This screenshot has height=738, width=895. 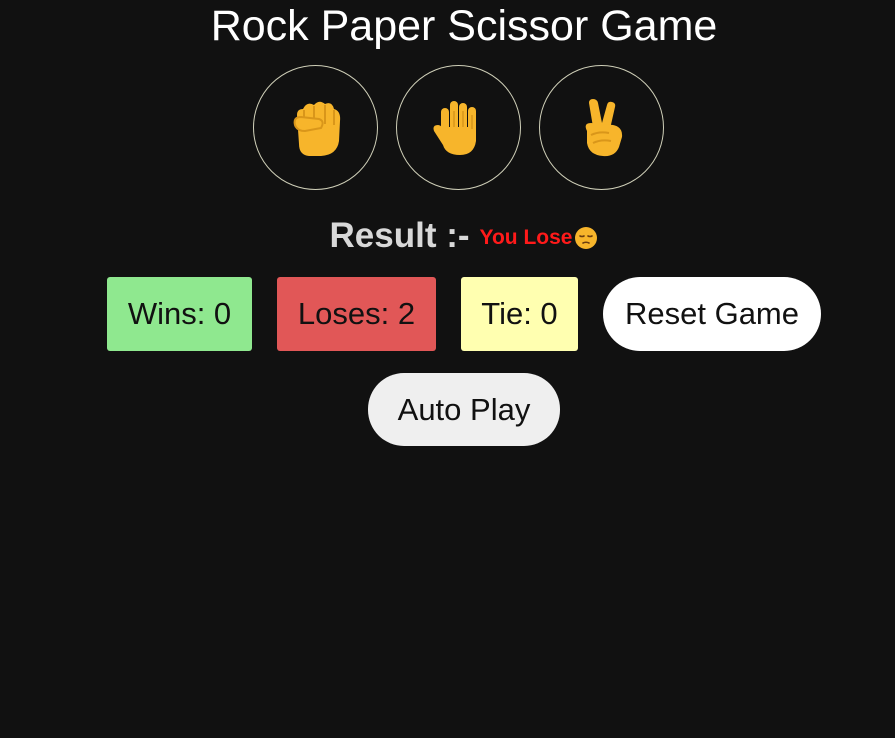 I want to click on page-title: Rock Paper Scissor Game, so click(x=464, y=26).